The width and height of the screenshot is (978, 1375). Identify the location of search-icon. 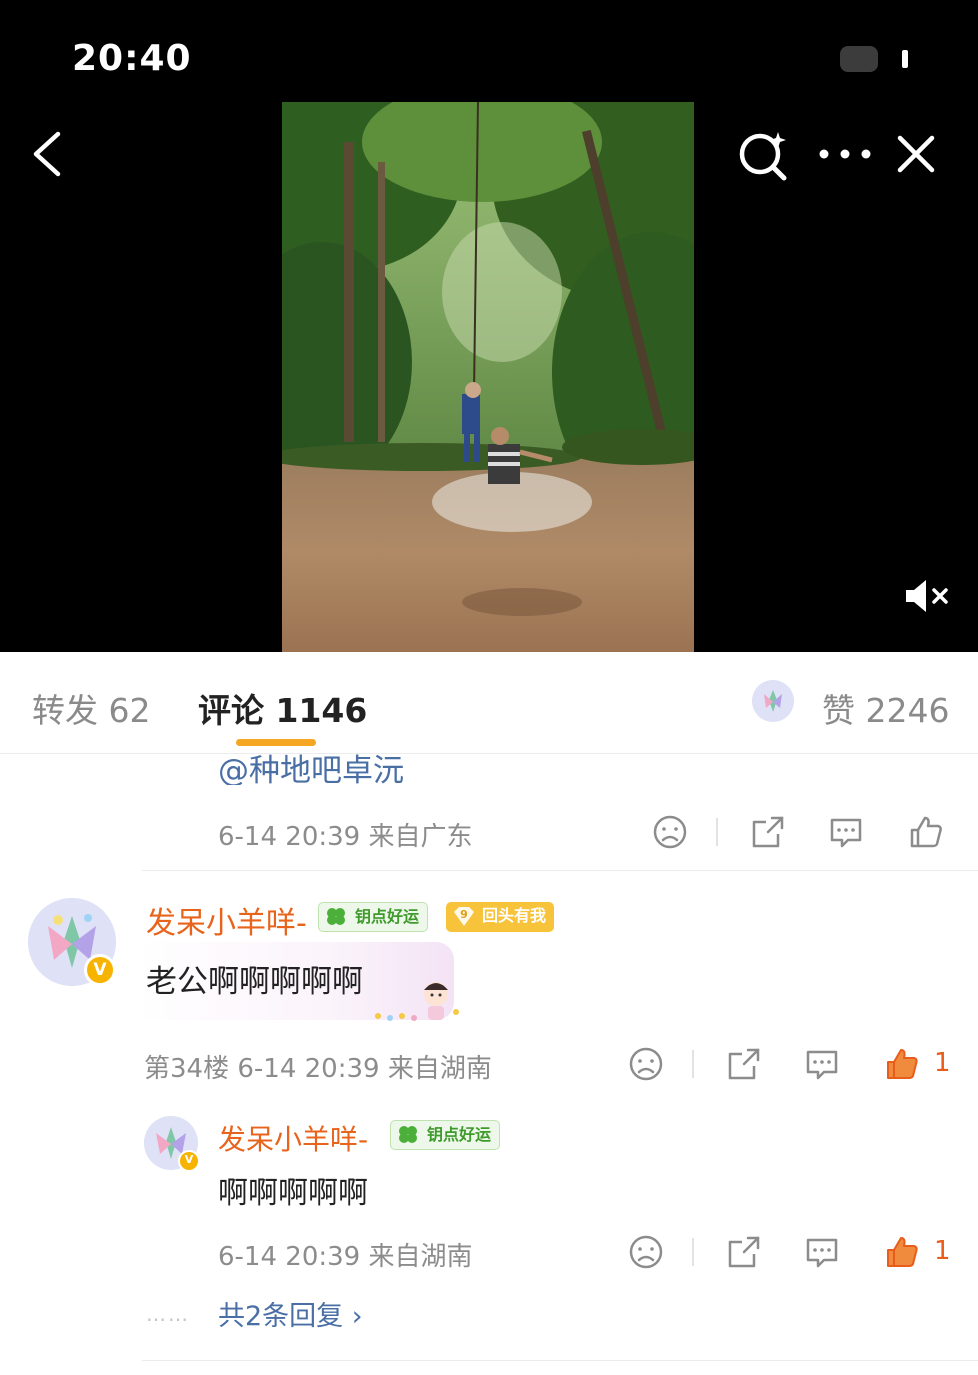
(764, 154).